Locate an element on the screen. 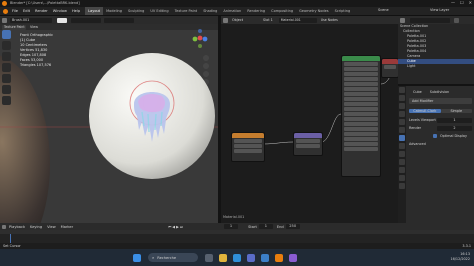  output-tab-icon is located at coordinates (402, 106).